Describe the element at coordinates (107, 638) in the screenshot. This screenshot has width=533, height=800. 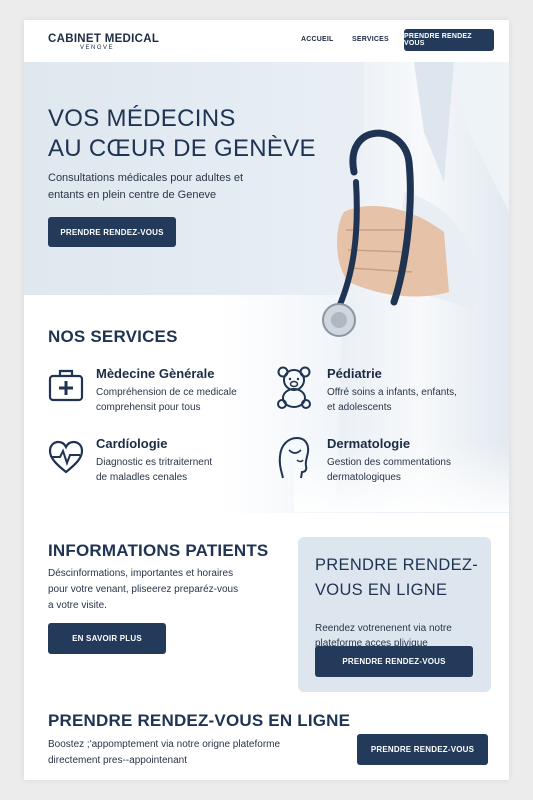
I see `learn-more-button: EN SAVOIR PLUS` at that location.